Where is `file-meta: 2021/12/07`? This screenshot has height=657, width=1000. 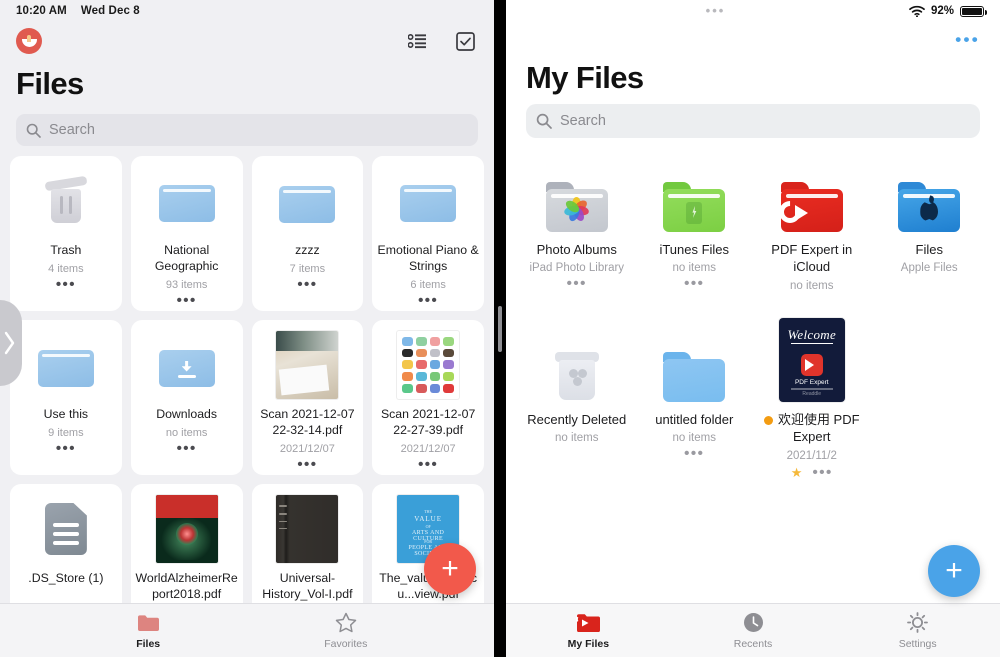 file-meta: 2021/12/07 is located at coordinates (307, 449).